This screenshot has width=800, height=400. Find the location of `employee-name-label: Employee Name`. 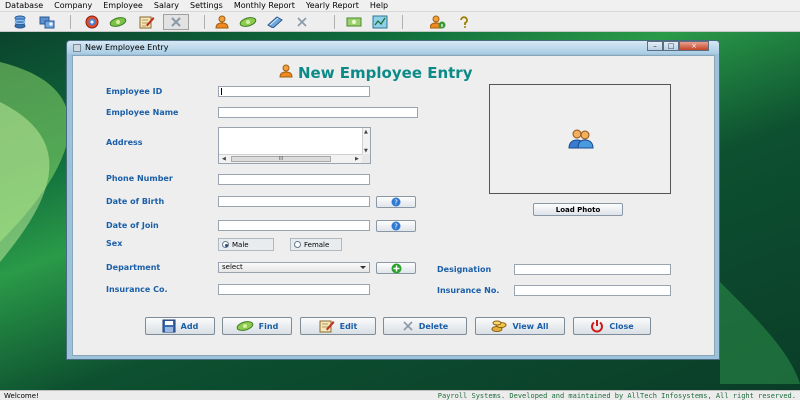

employee-name-label: Employee Name is located at coordinates (142, 112).